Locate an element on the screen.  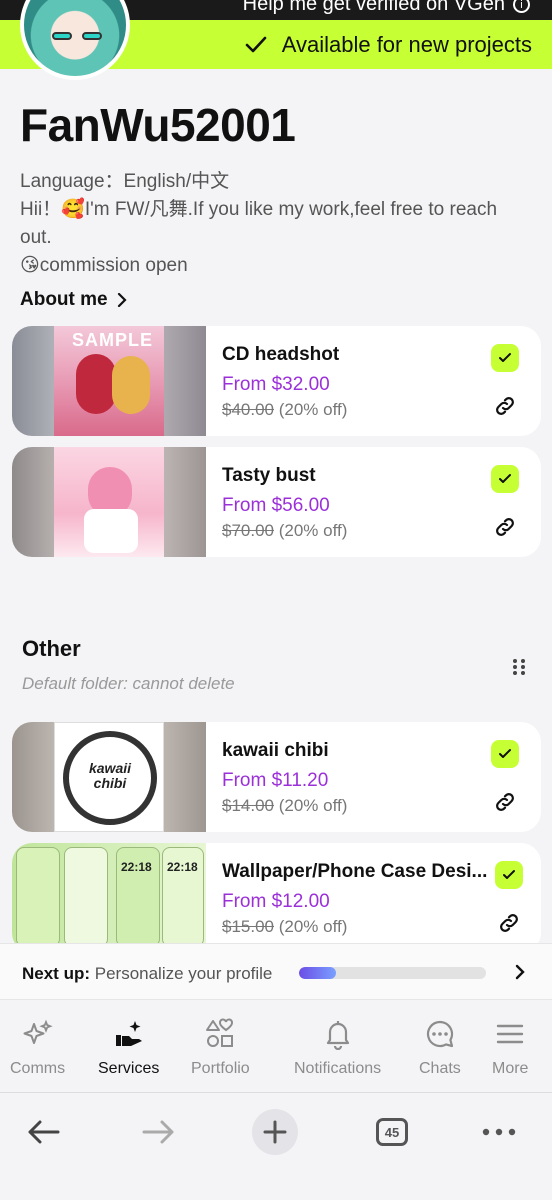
nav-services: Services is located at coordinates (128, 1048).